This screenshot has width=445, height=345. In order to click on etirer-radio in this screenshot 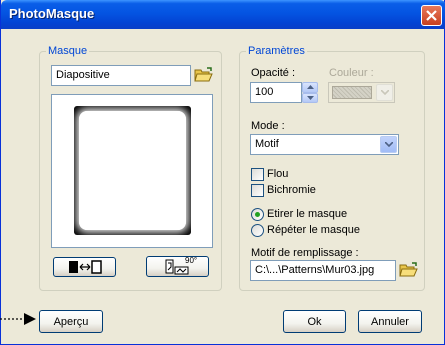, I will do `click(257, 214)`.